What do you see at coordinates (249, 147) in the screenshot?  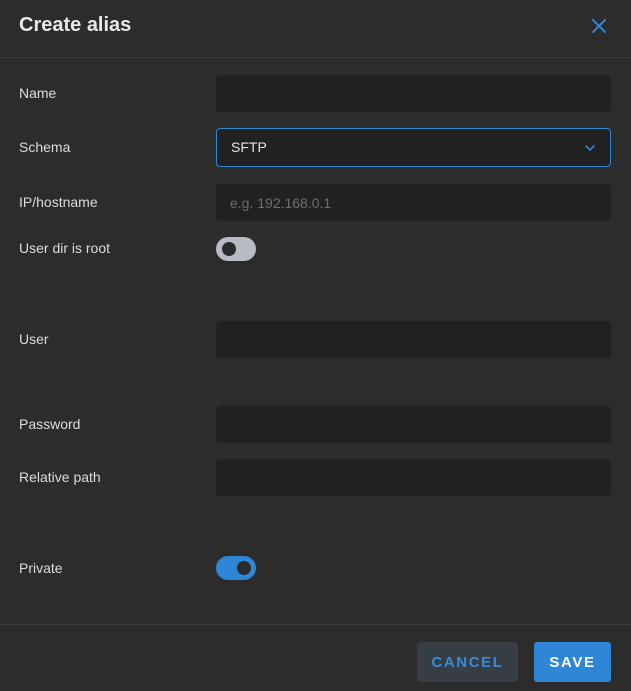 I see `schema-selected-value: SFTP` at bounding box center [249, 147].